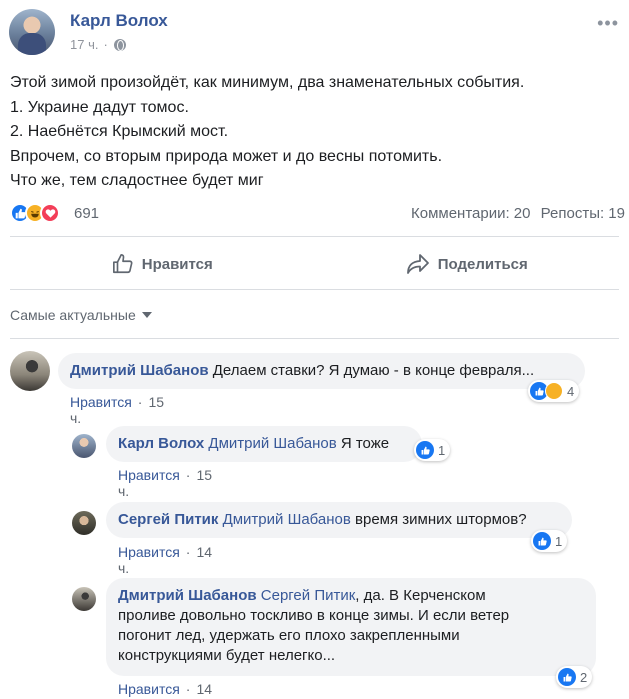  Describe the element at coordinates (161, 443) in the screenshot. I see `comment-author: Карл Волох` at that location.